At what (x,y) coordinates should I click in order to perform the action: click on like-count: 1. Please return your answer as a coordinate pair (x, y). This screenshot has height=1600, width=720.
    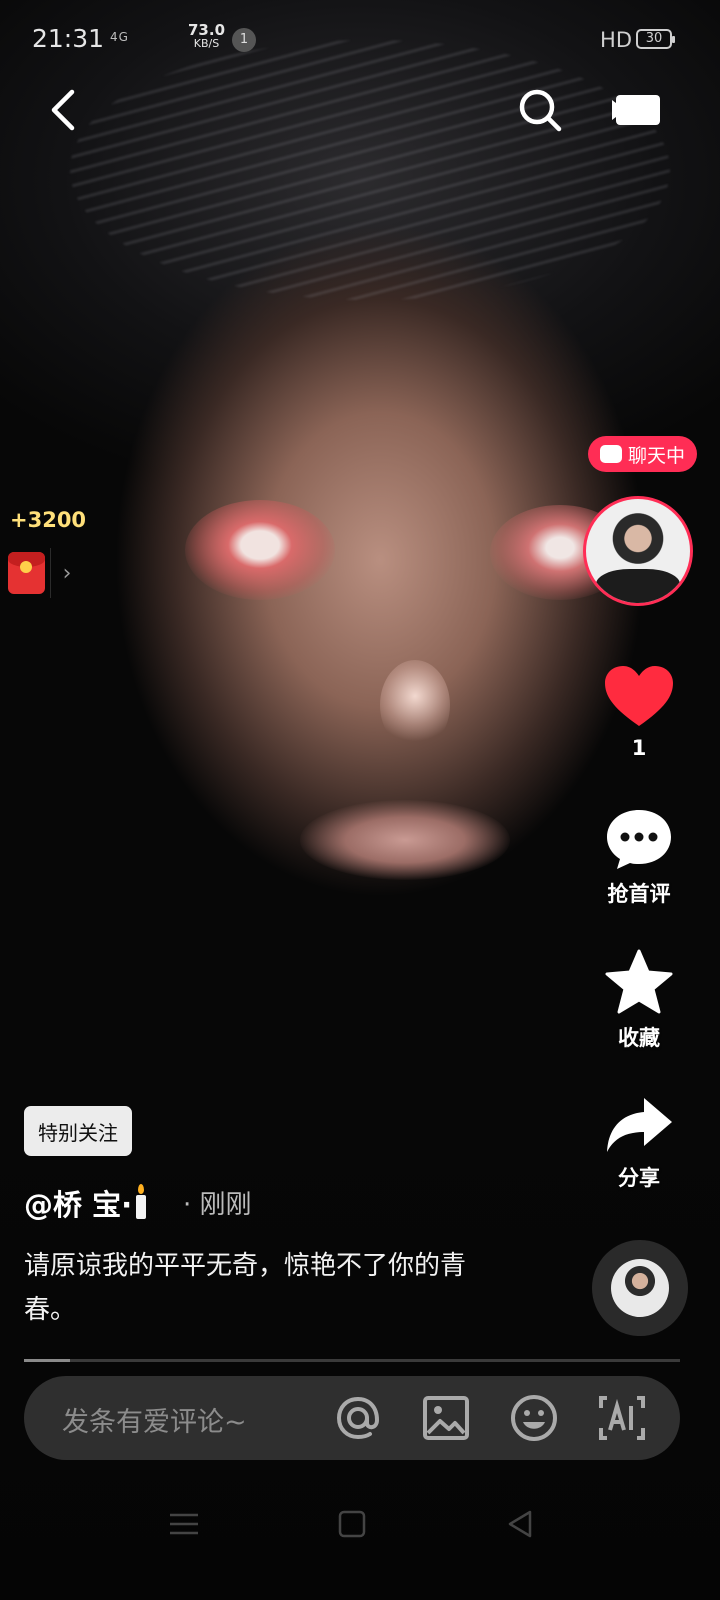
    Looking at the image, I should click on (639, 748).